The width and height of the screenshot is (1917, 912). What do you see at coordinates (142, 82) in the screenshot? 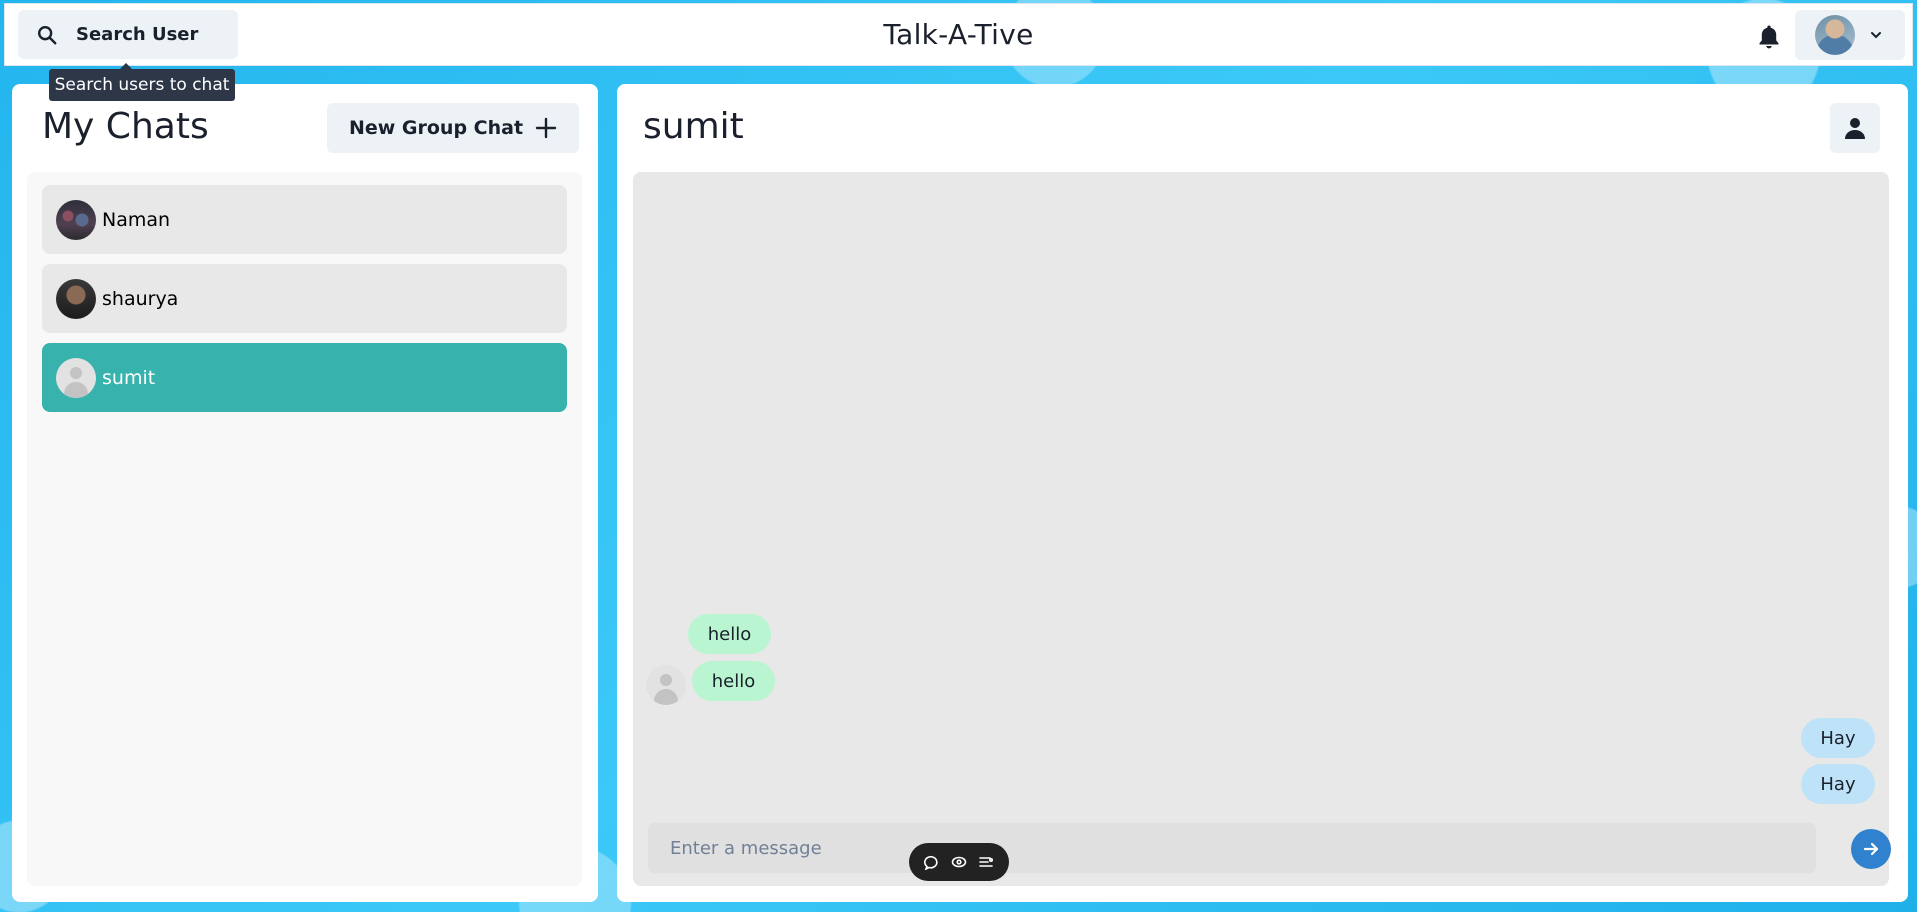
I see `search-tooltip: Search users to chat` at bounding box center [142, 82].